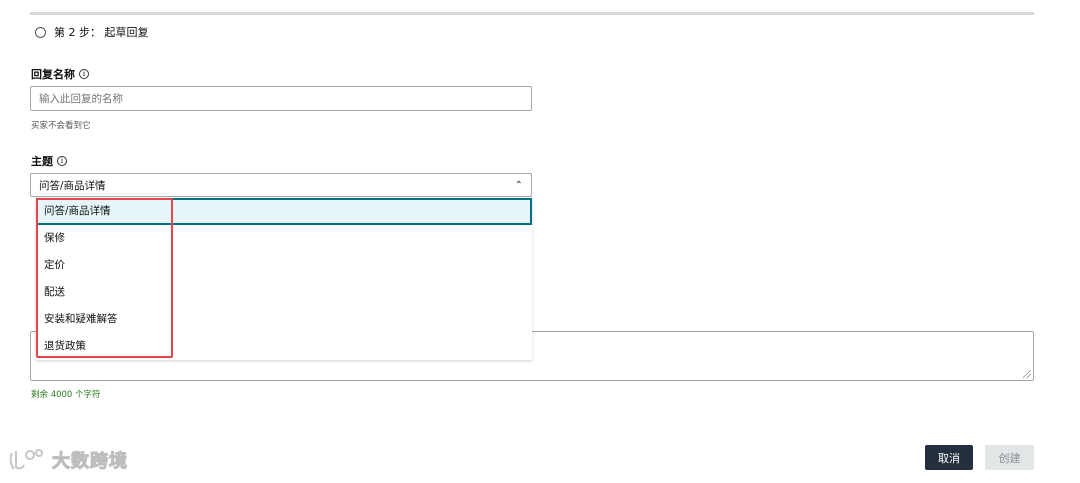 This screenshot has width=1080, height=483. I want to click on topic-label: 主题 i, so click(49, 161).